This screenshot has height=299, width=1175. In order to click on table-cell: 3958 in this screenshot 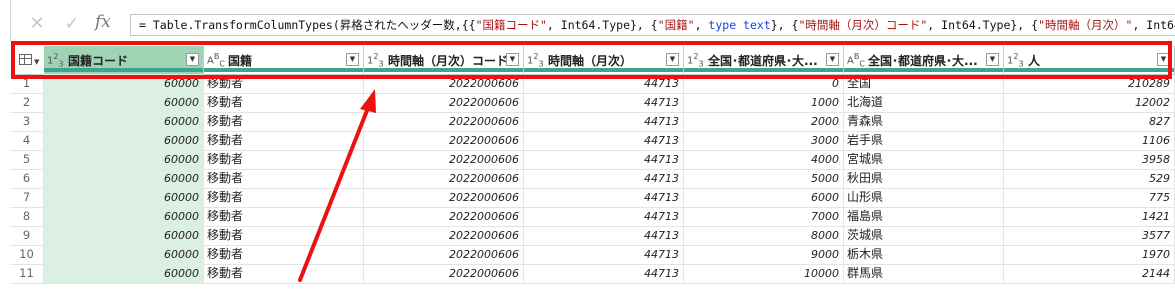, I will do `click(1089, 159)`.